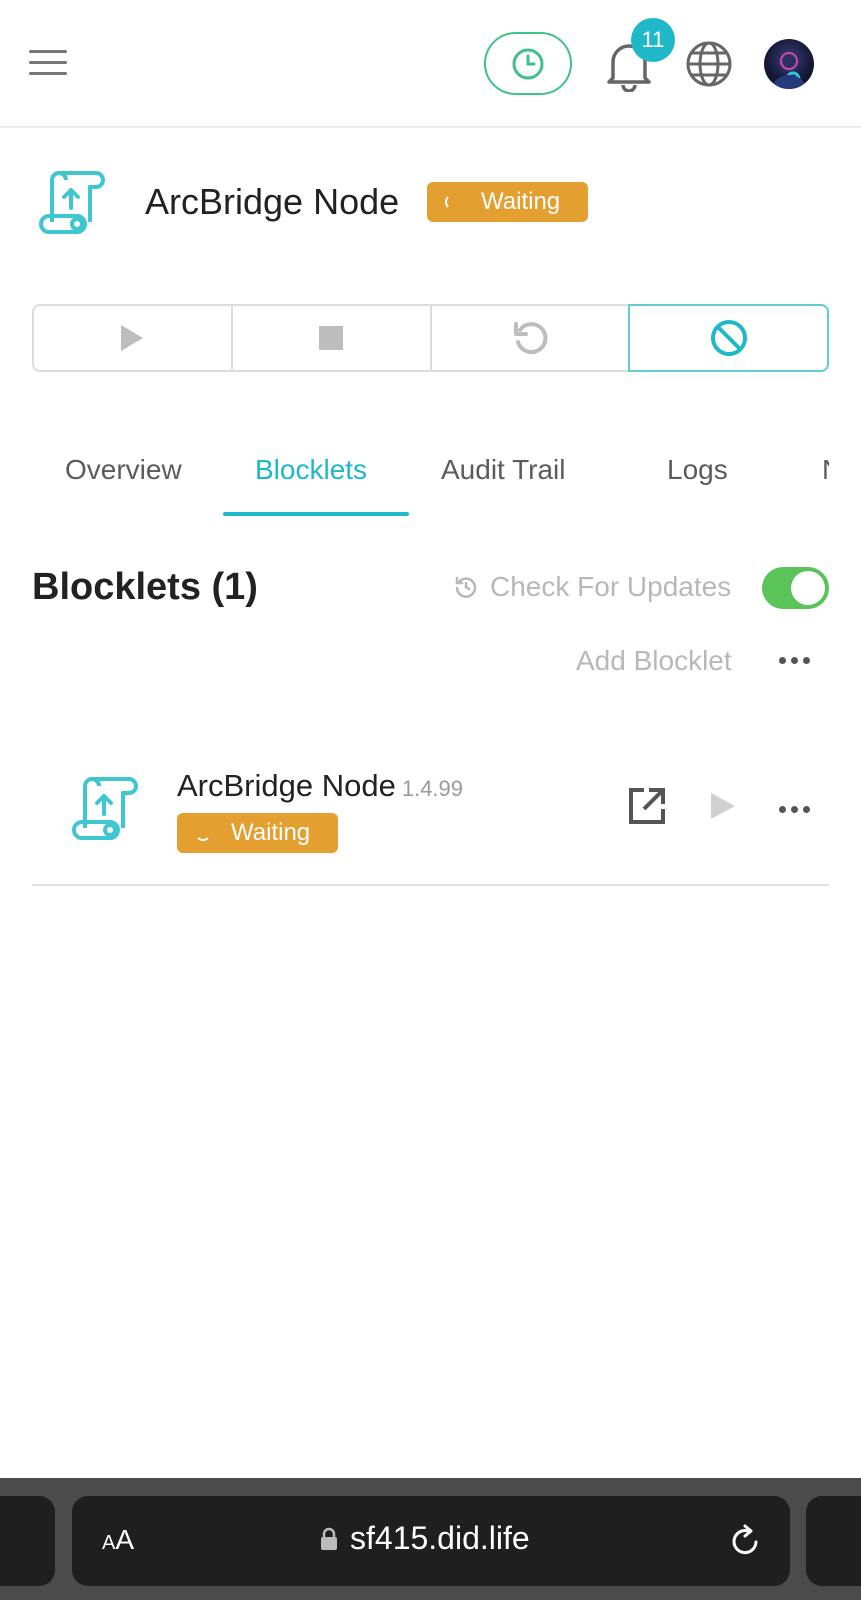 This screenshot has width=861, height=1600. I want to click on blocklet-version: 1.4.99, so click(432, 788).